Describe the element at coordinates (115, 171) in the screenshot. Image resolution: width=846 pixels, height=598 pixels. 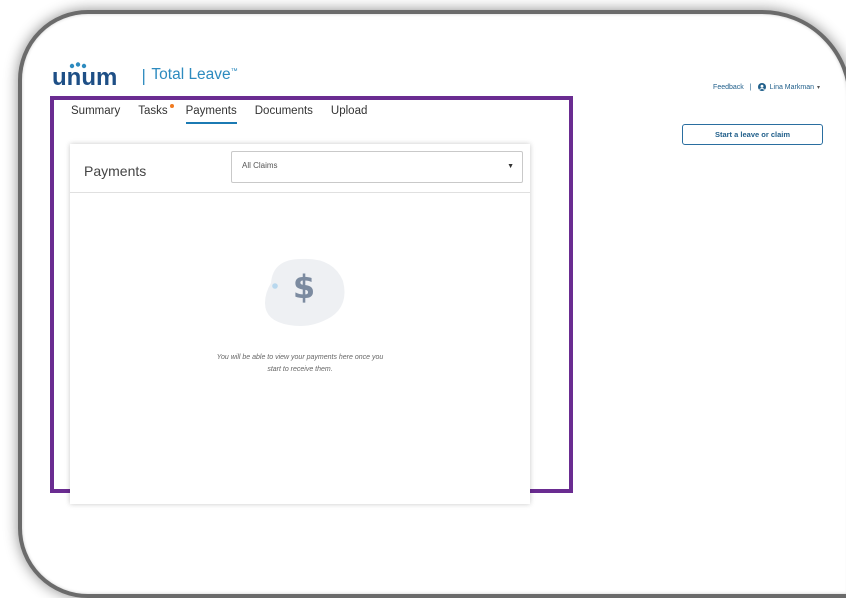
I see `payments-title: Payments` at that location.